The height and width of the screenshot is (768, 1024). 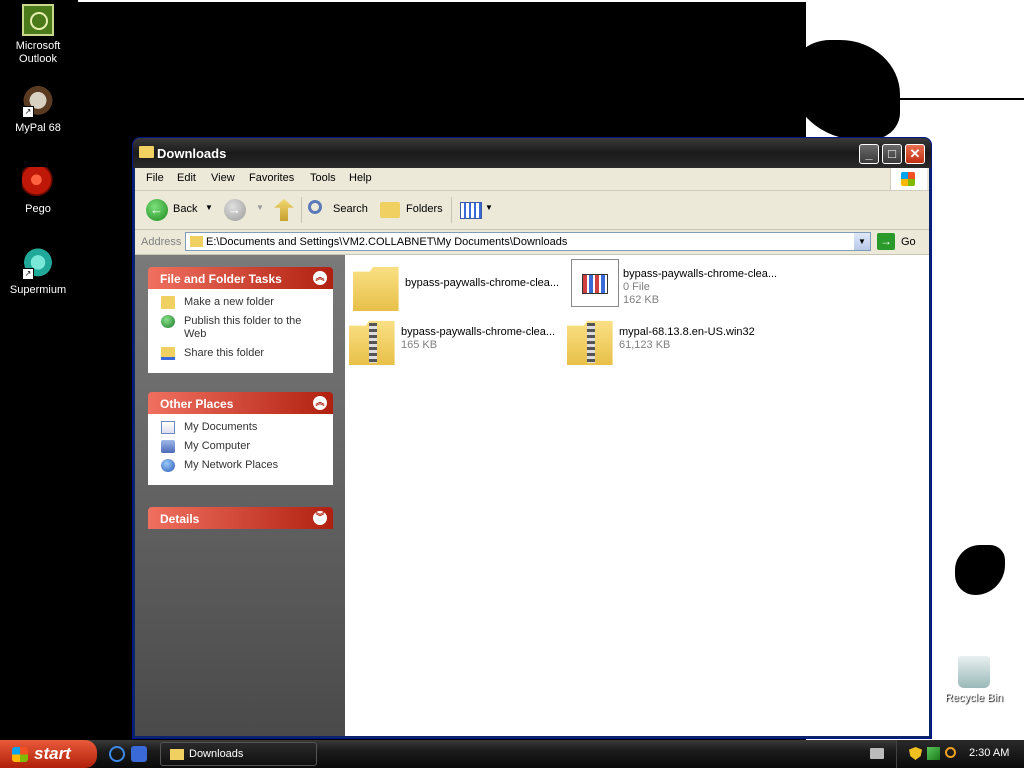 What do you see at coordinates (168, 446) in the screenshot?
I see `my-computer-icon` at bounding box center [168, 446].